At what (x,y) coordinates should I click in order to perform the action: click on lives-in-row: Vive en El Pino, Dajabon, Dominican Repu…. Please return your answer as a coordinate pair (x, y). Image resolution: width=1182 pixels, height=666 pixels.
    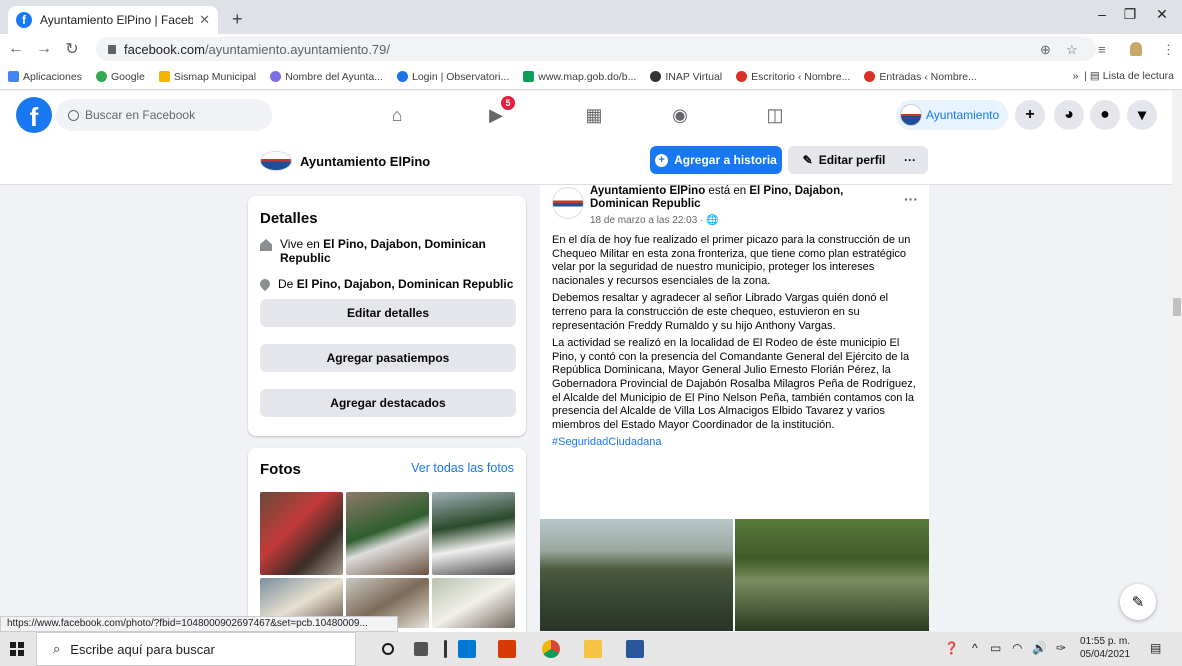
    Looking at the image, I should click on (387, 251).